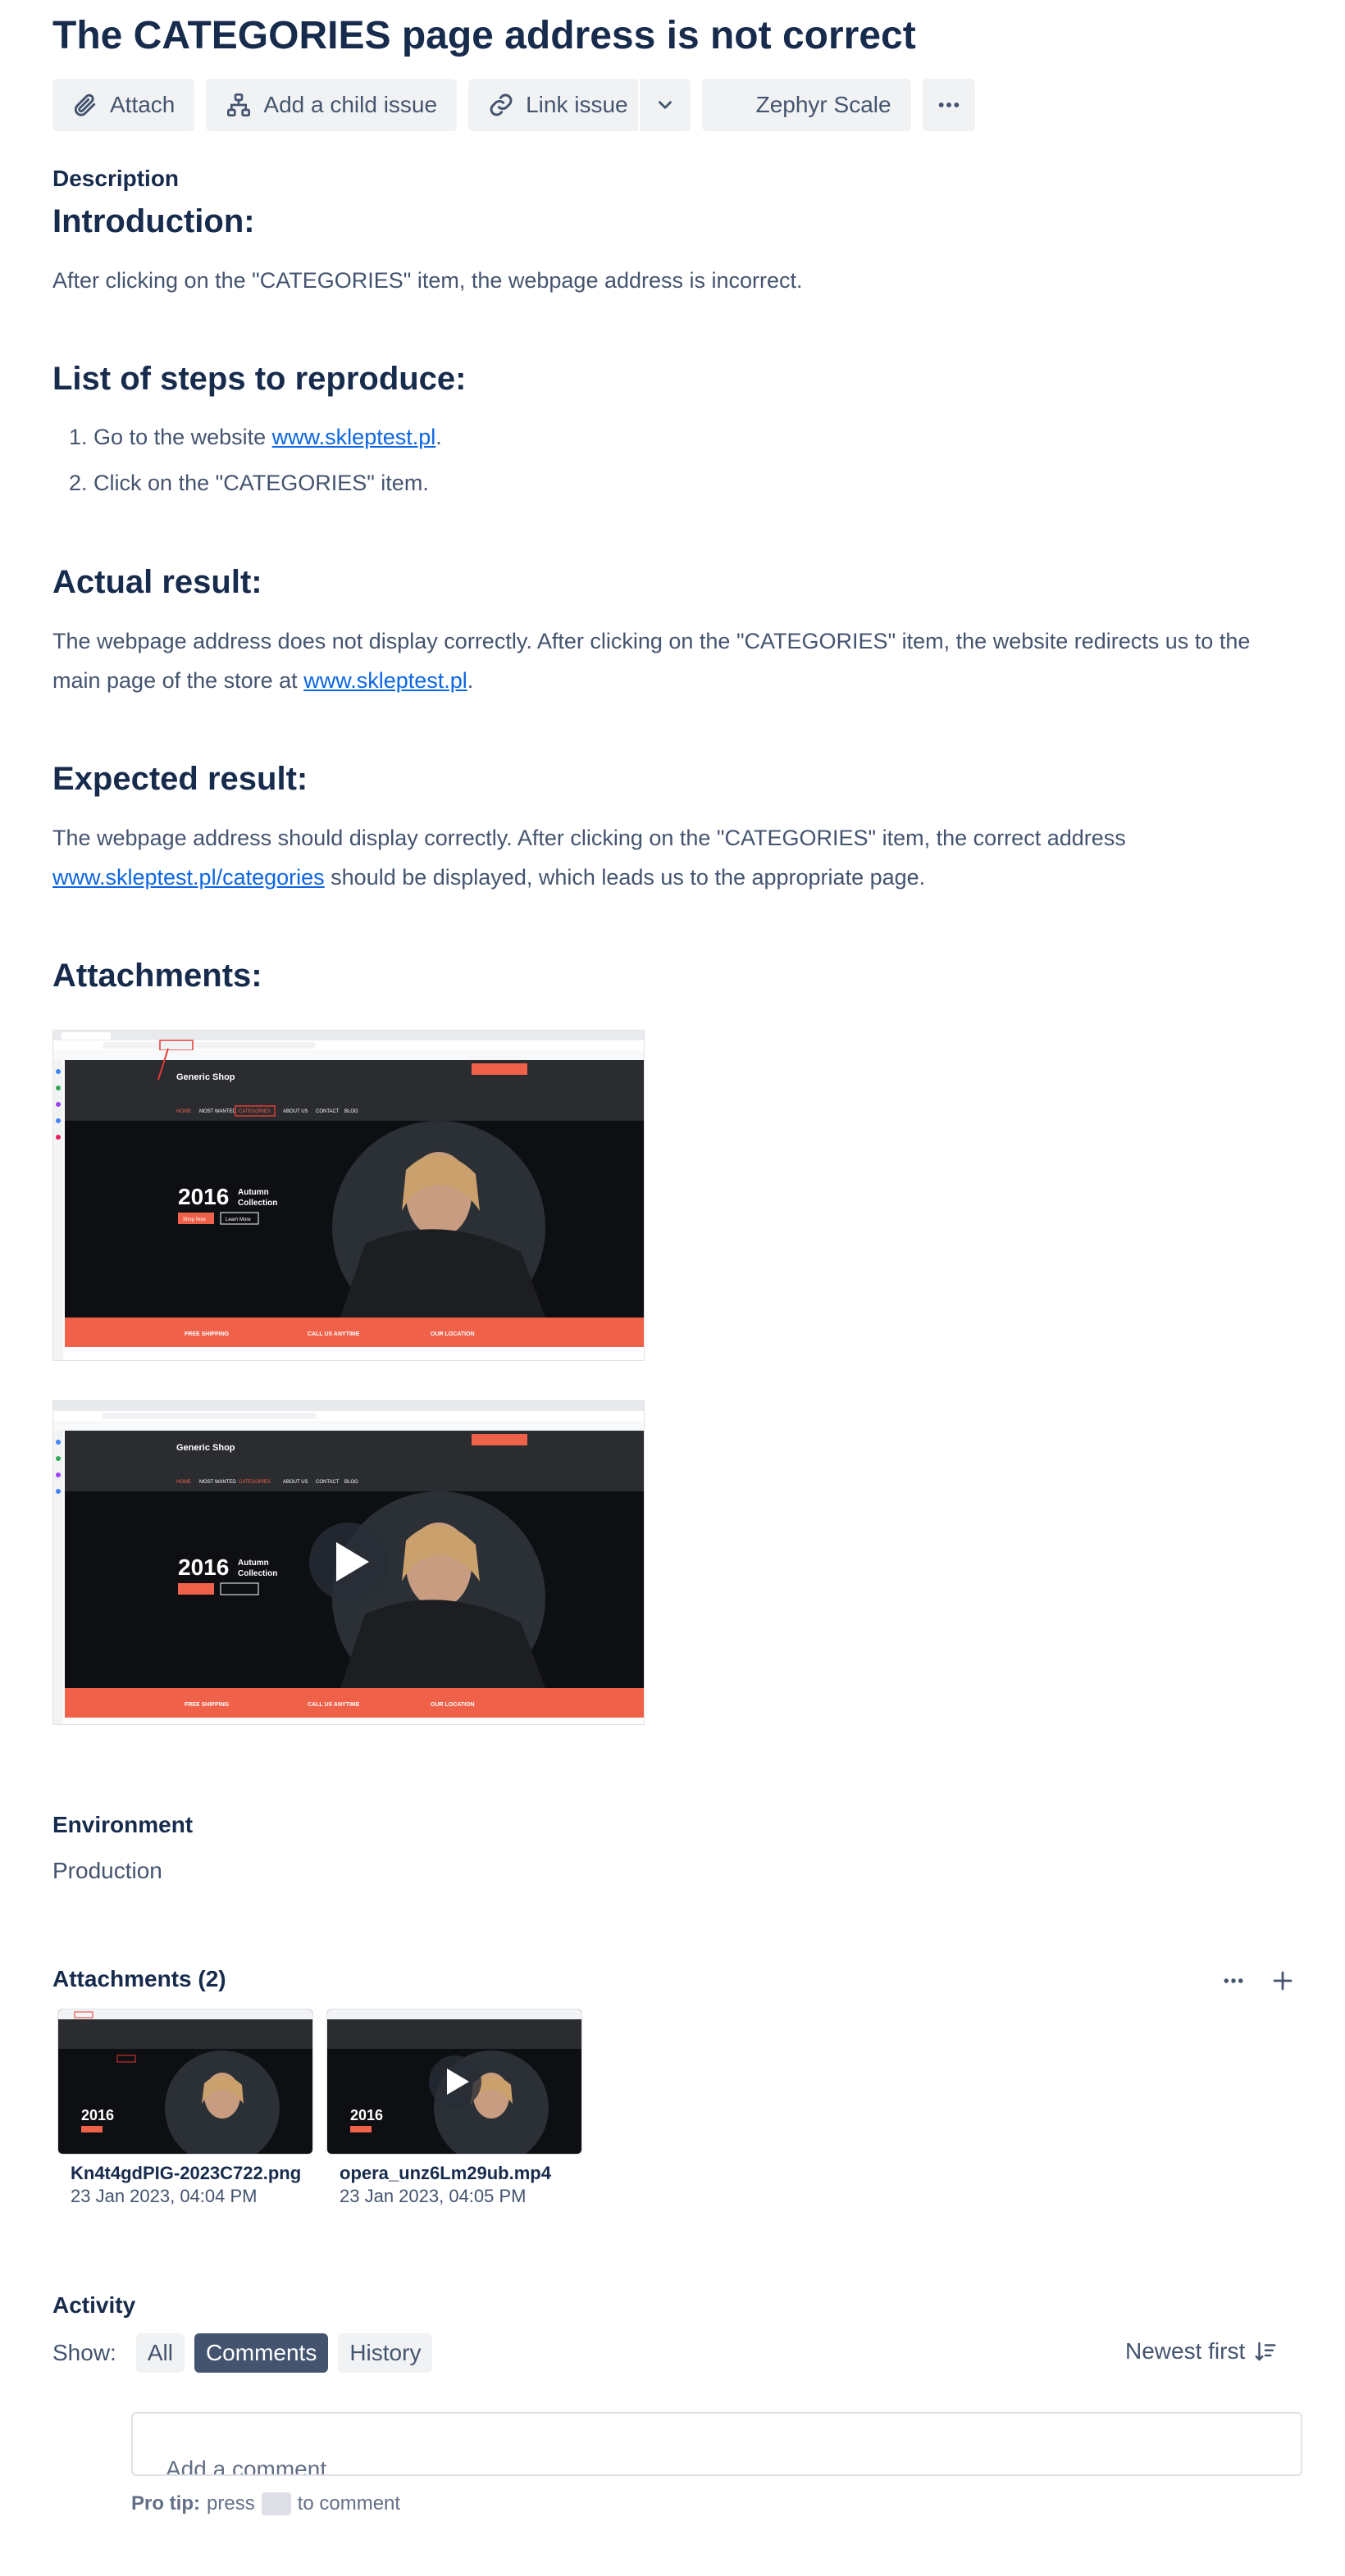 This screenshot has height=2576, width=1345. I want to click on attach-button: Attach, so click(123, 105).